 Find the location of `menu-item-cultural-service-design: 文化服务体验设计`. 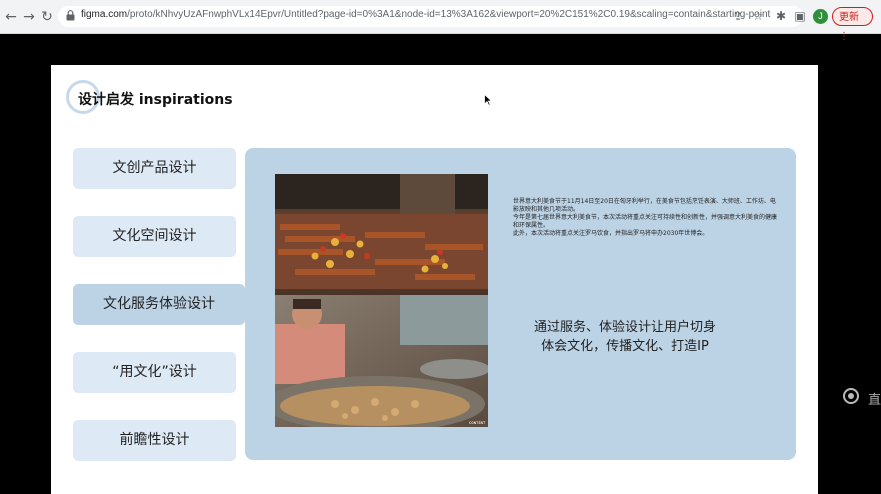

menu-item-cultural-service-design: 文化服务体验设计 is located at coordinates (159, 304).